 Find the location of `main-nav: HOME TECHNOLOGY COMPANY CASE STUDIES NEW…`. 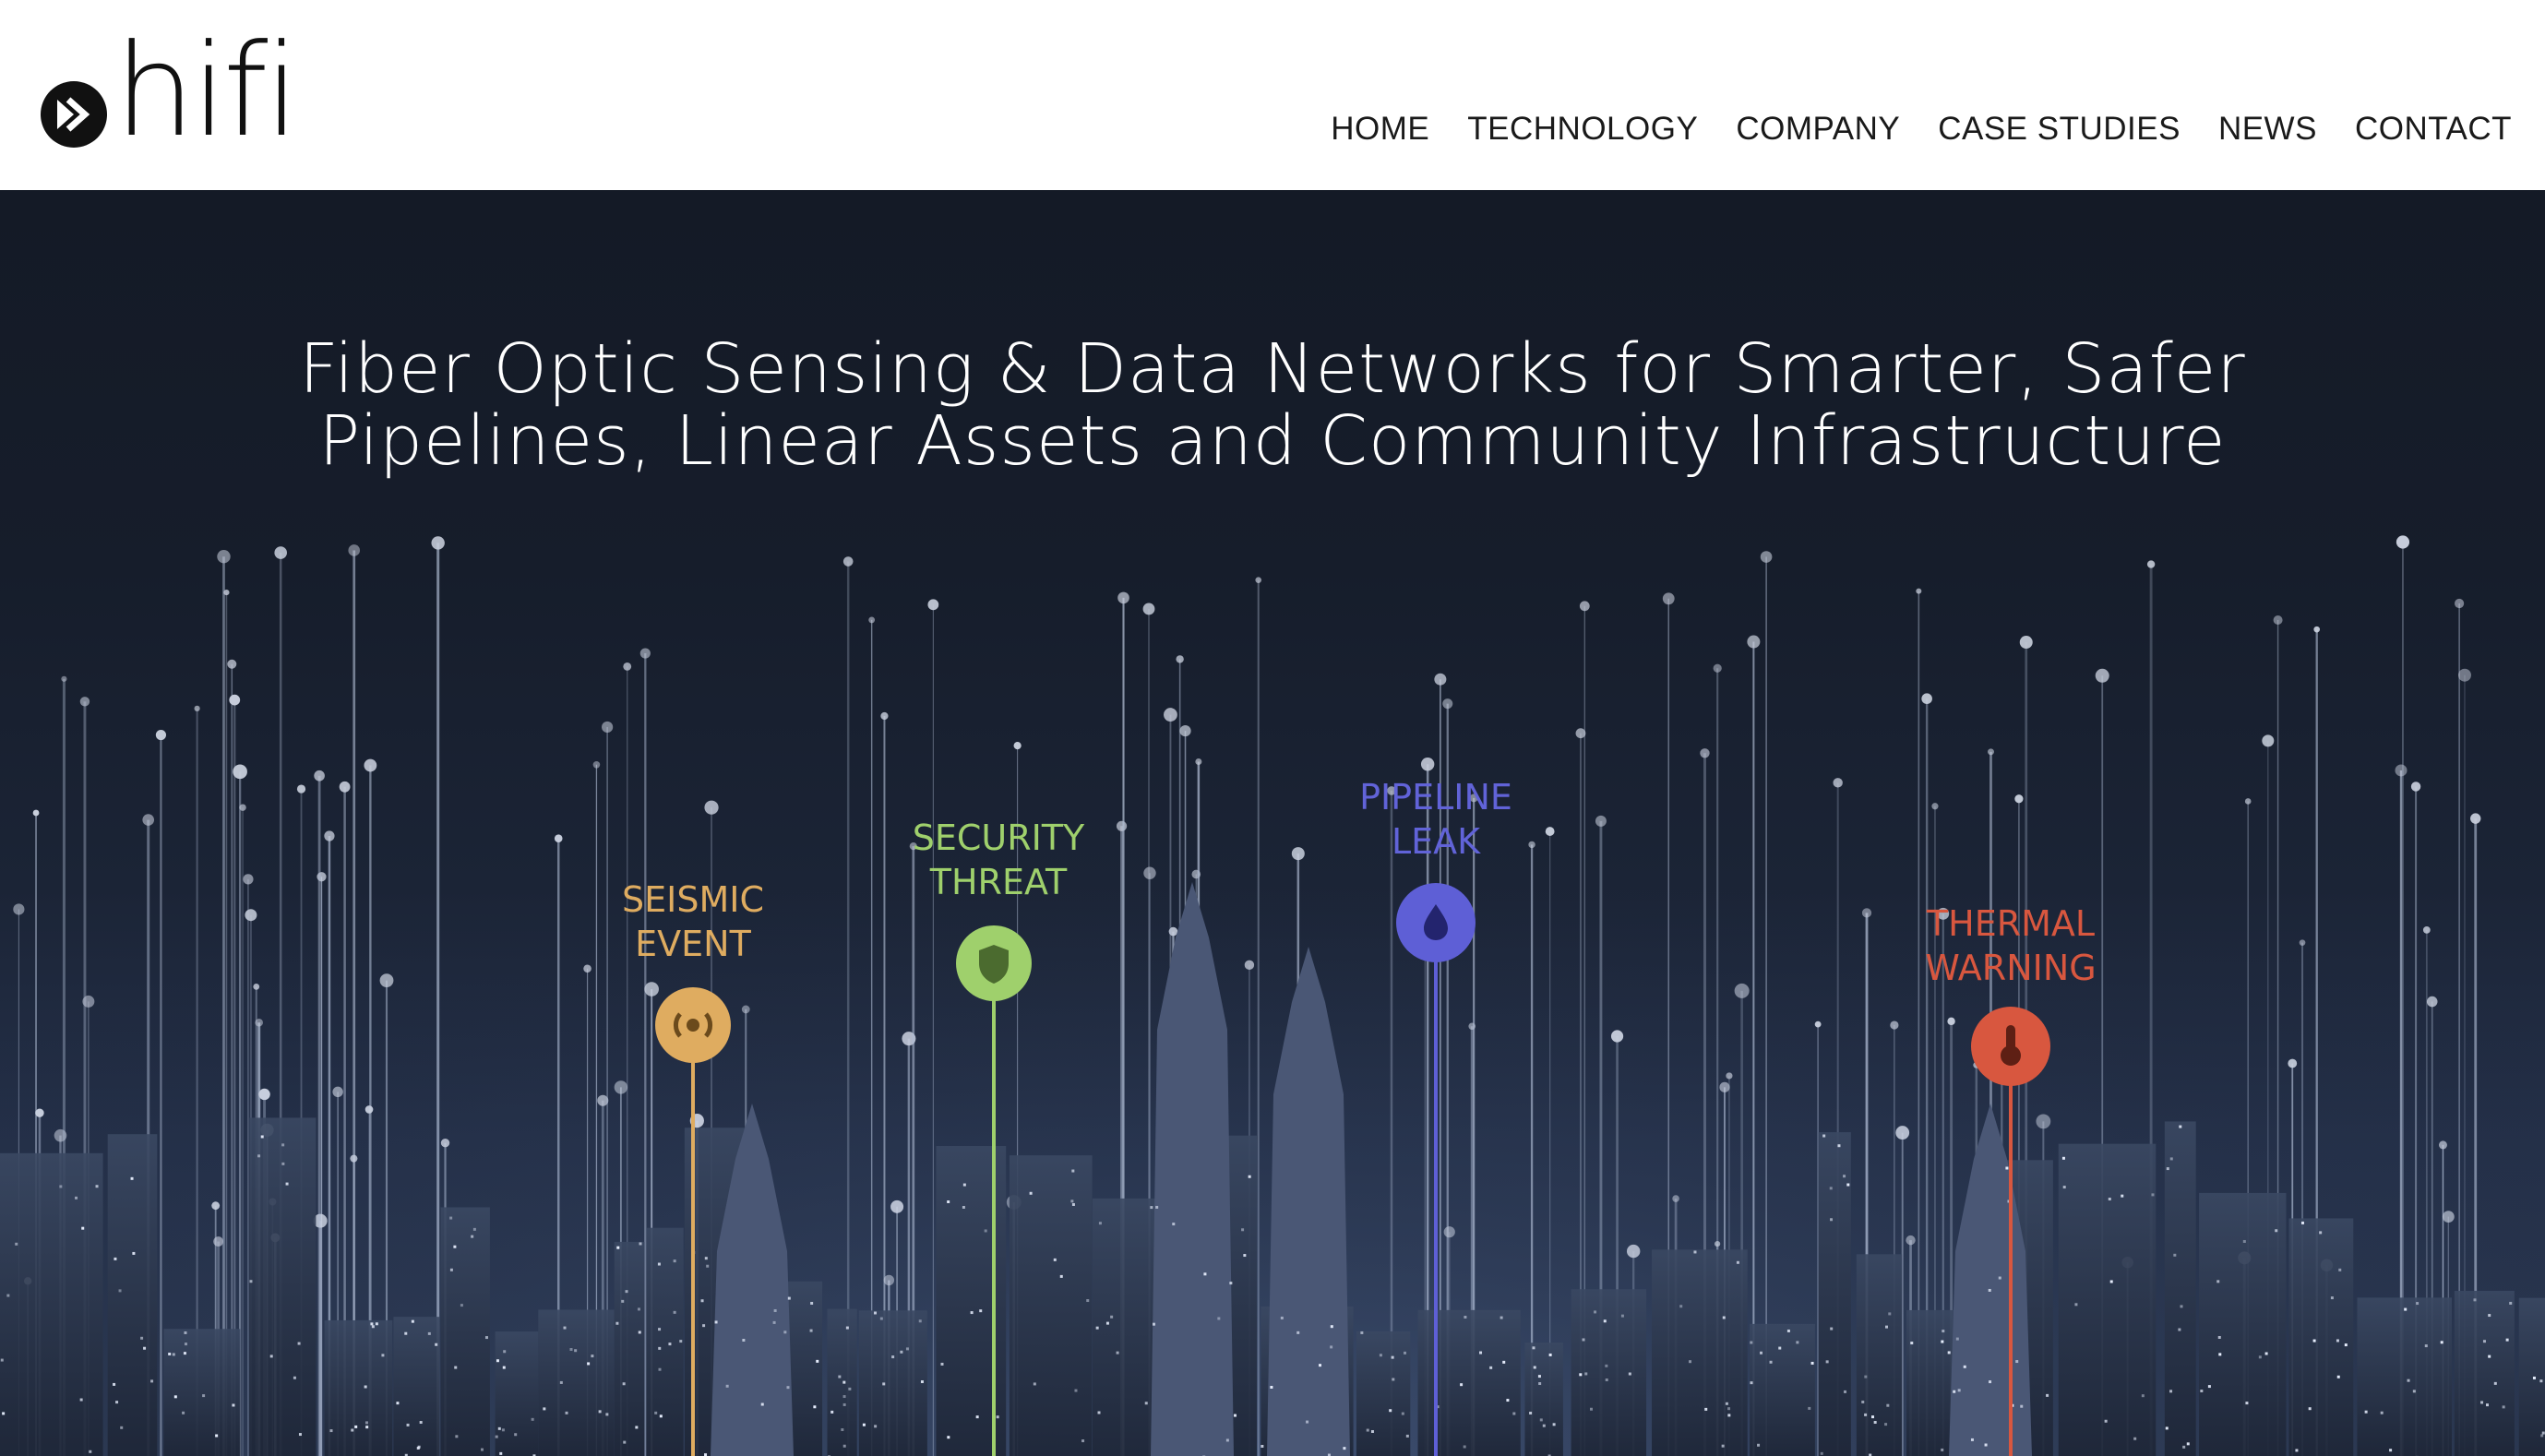

main-nav: HOME TECHNOLOGY COMPANY CASE STUDIES NEW… is located at coordinates (1902, 129).